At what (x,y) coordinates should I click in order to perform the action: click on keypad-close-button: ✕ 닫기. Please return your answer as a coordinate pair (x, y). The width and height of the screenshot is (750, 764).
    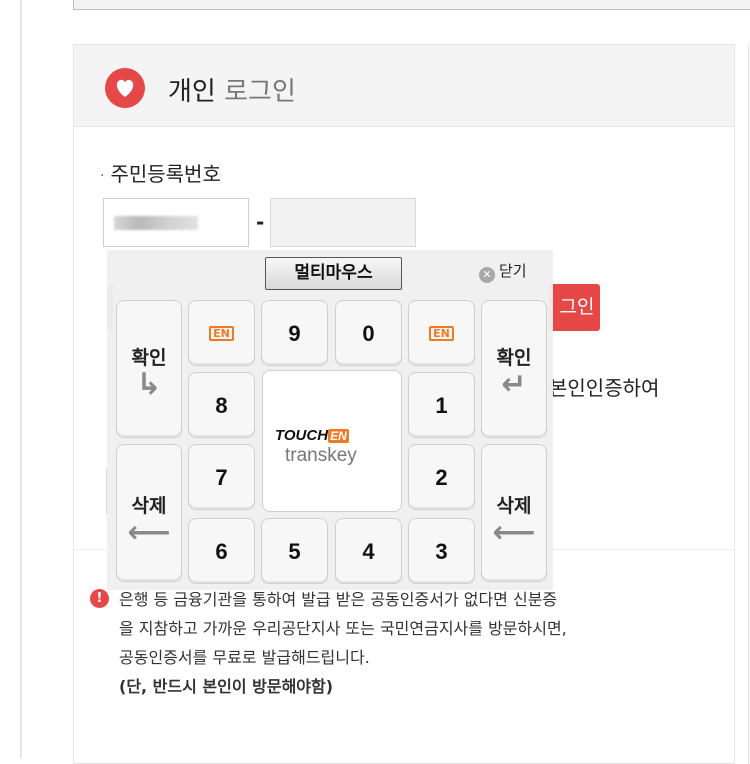
    Looking at the image, I should click on (503, 271).